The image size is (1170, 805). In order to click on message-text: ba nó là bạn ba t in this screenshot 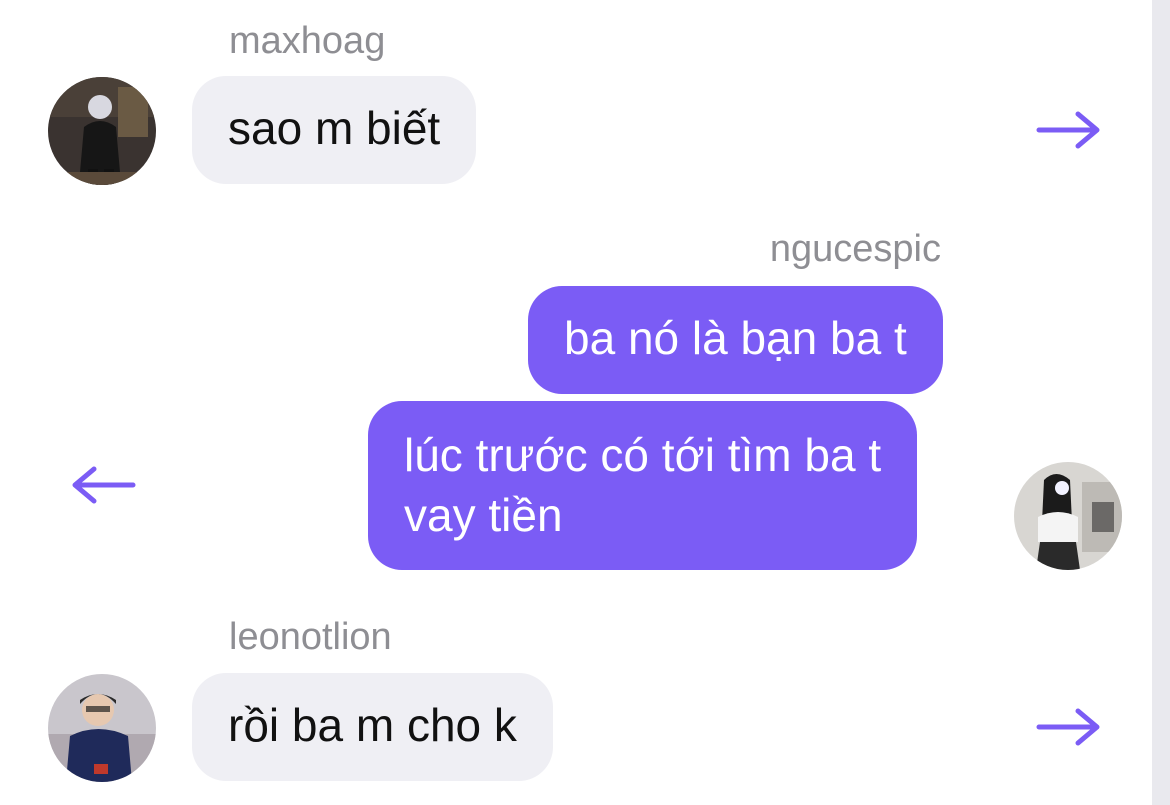, I will do `click(735, 338)`.